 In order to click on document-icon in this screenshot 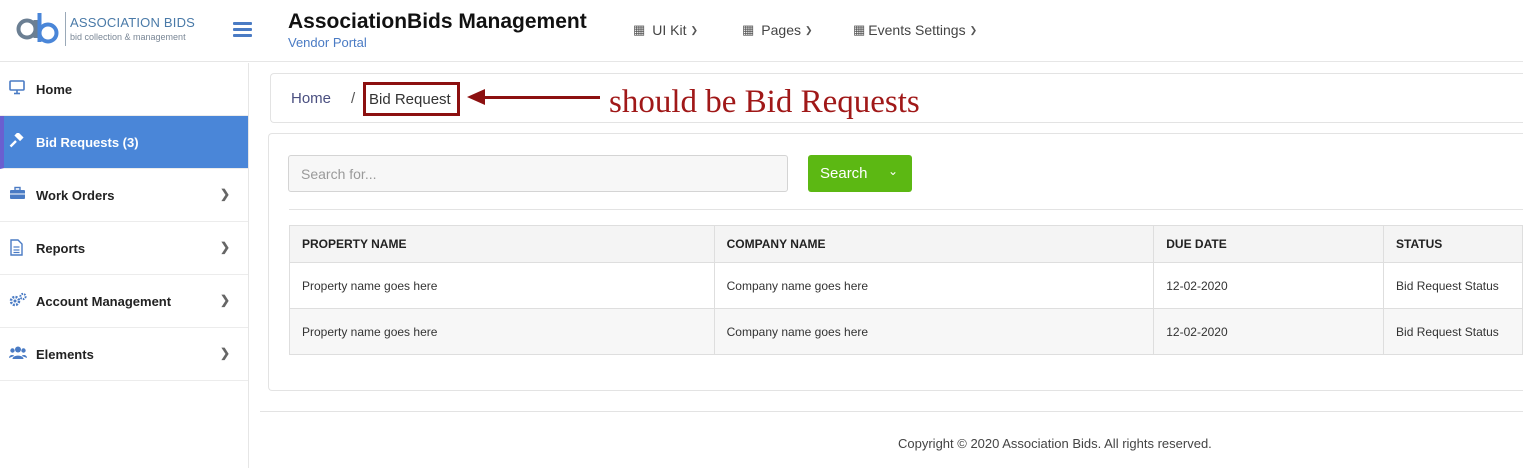, I will do `click(17, 247)`.